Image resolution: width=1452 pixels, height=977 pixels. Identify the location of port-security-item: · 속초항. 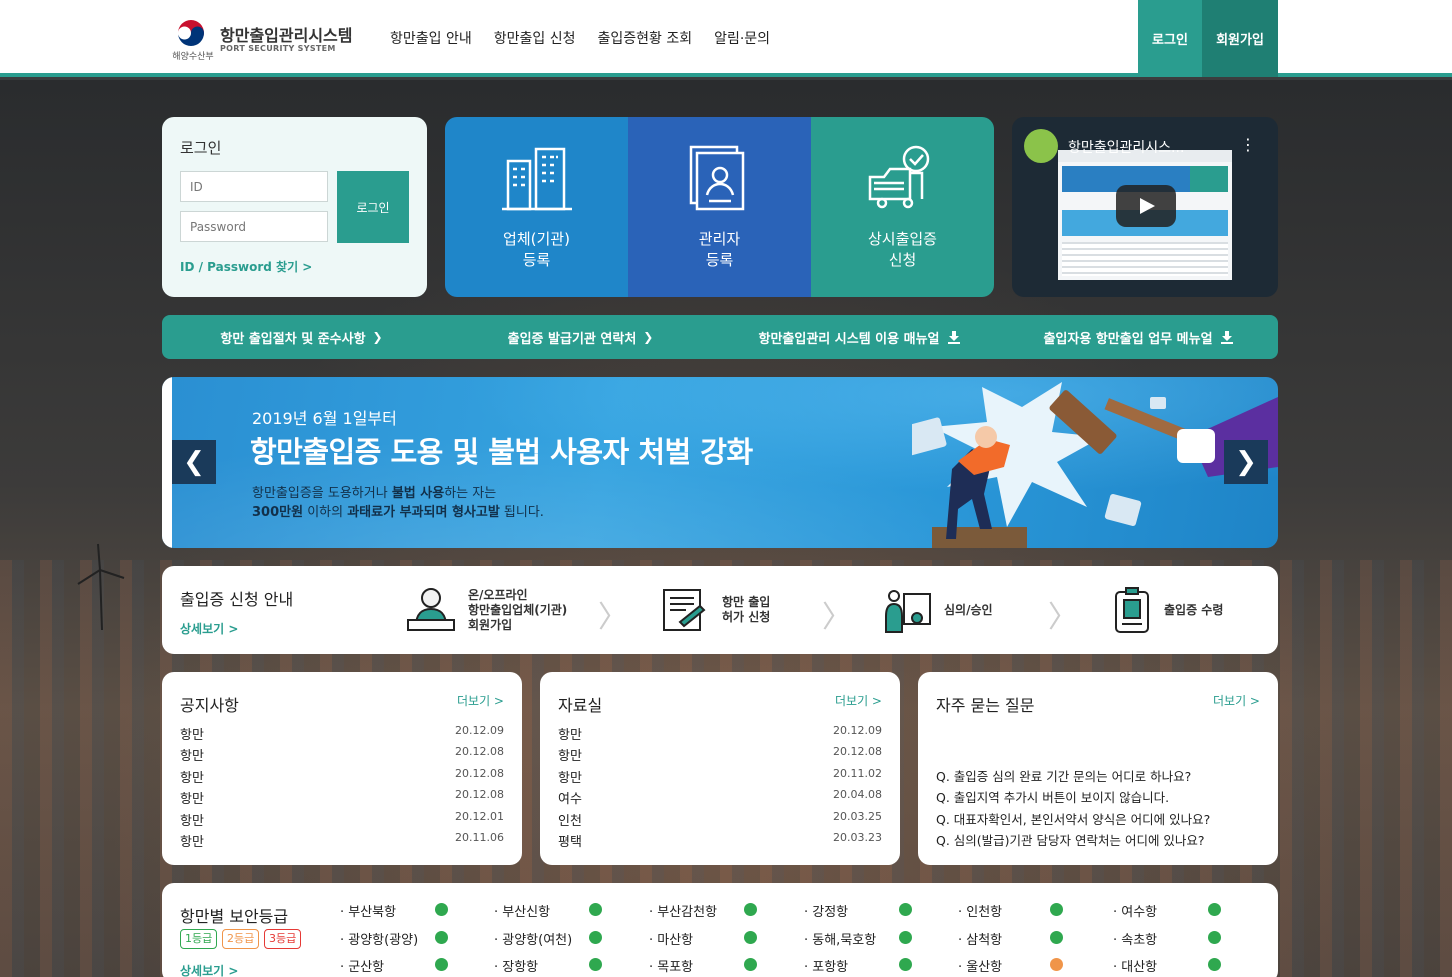
(1188, 939).